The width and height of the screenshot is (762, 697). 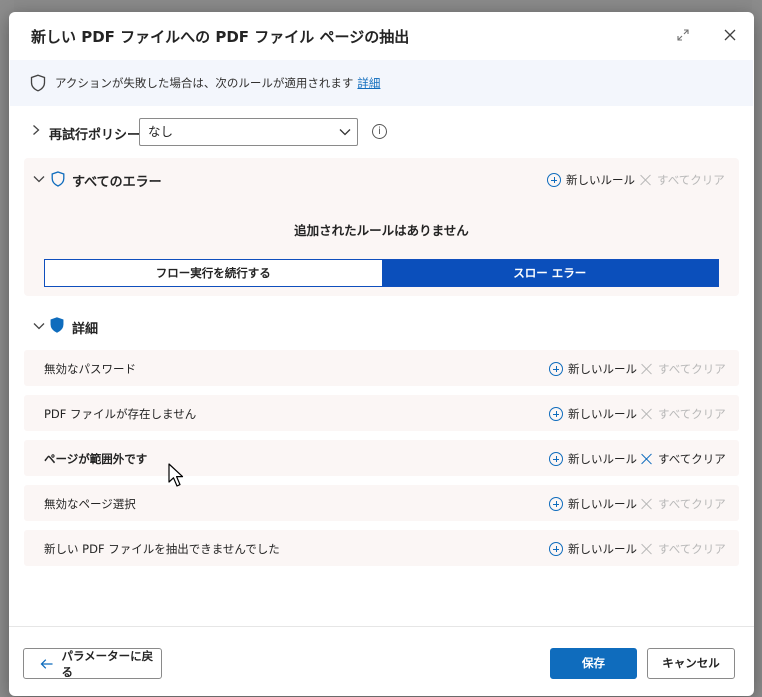 I want to click on back-label: パラメーターに戻る, so click(x=107, y=663).